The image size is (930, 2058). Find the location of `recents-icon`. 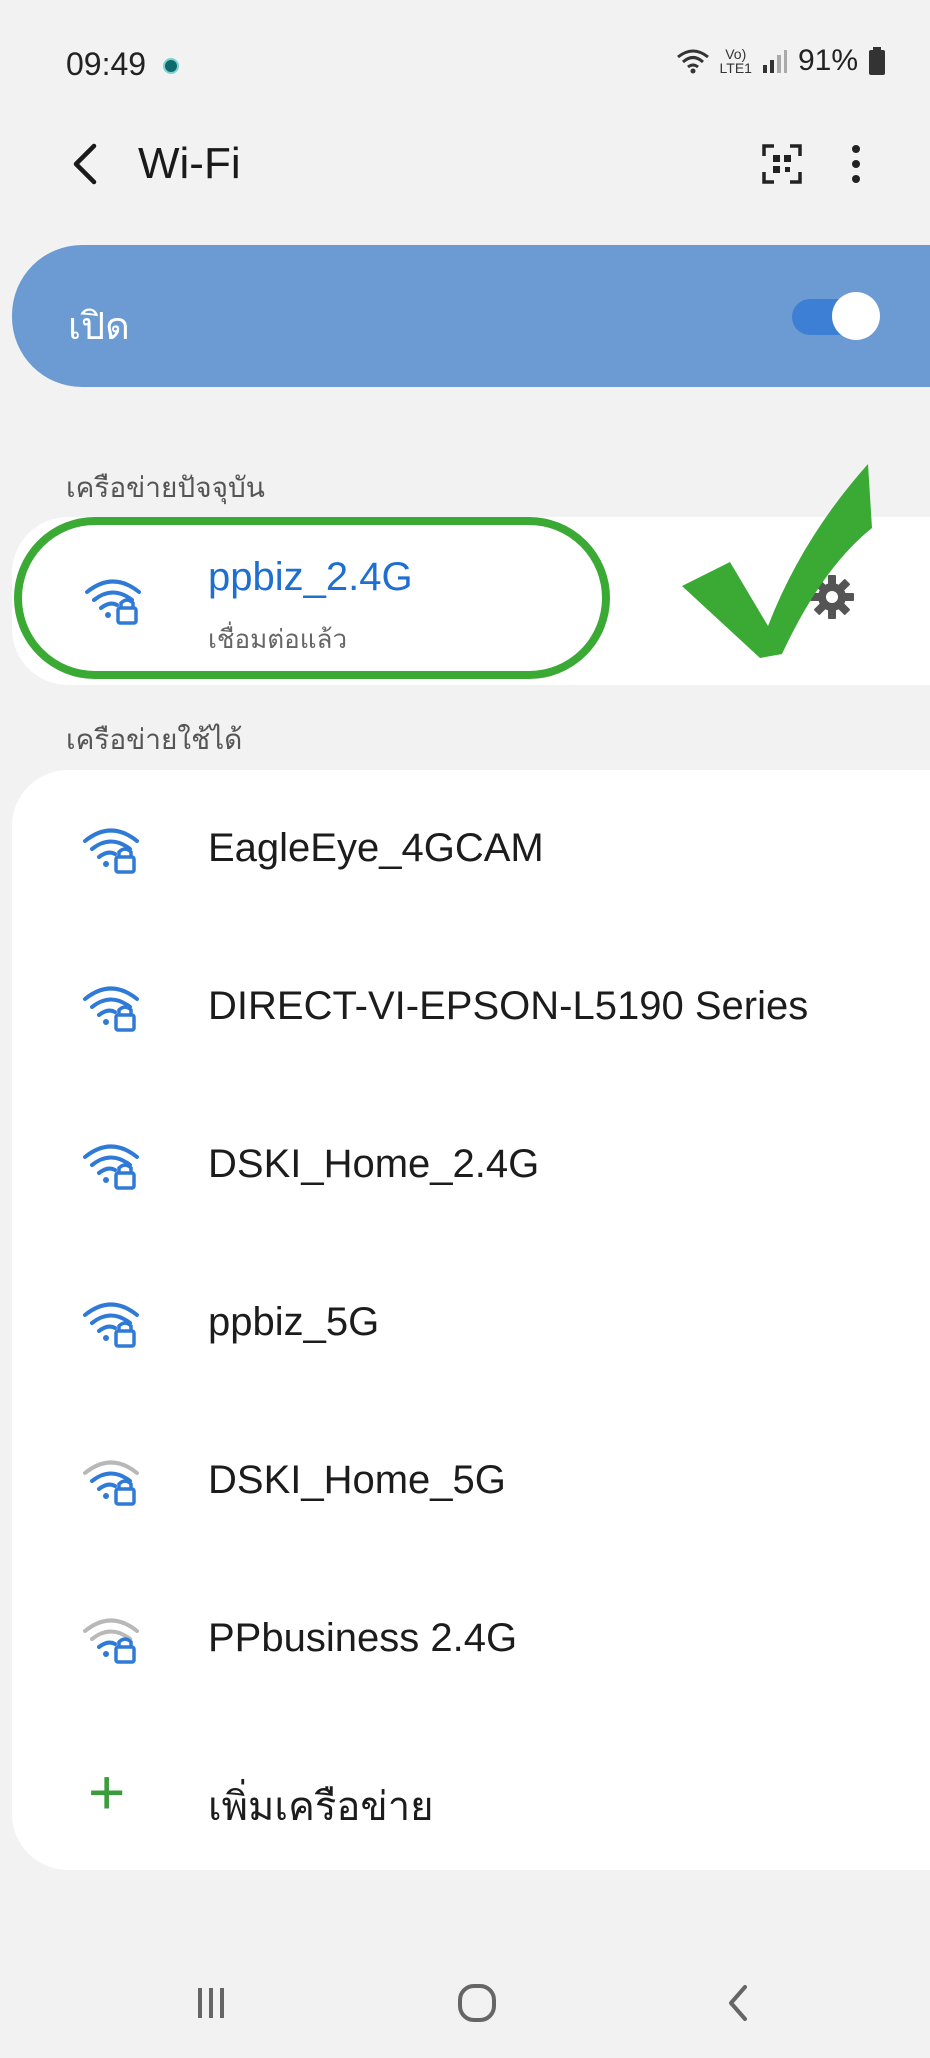

recents-icon is located at coordinates (211, 2003).